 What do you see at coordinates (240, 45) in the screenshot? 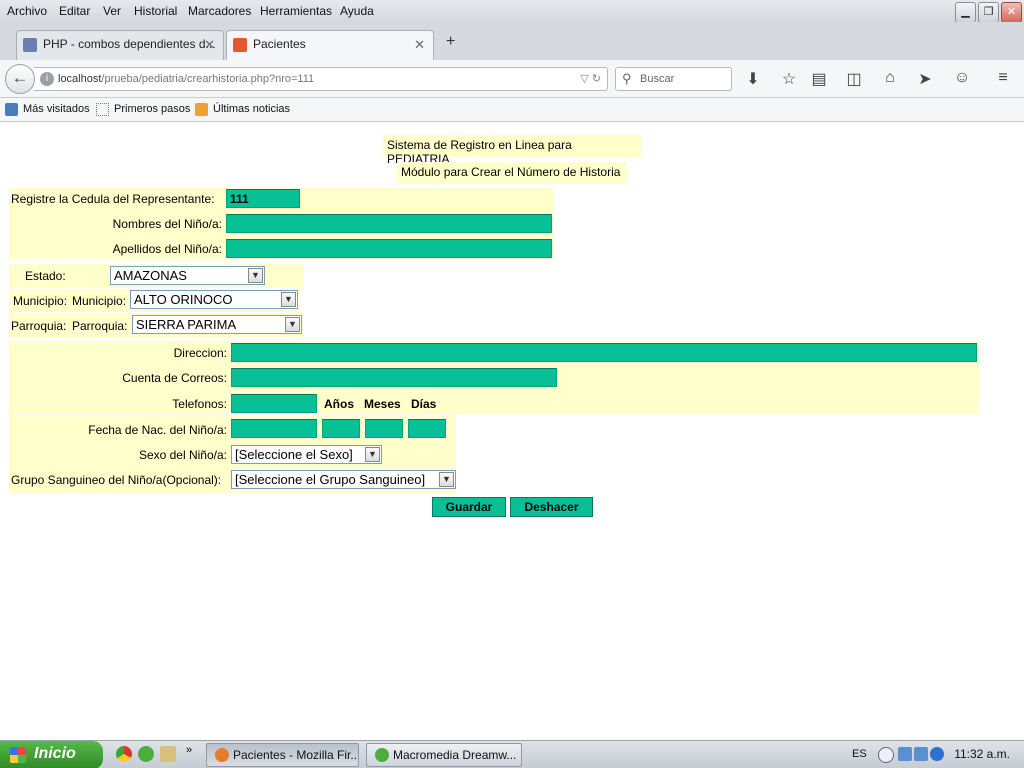
I see `page-icon` at bounding box center [240, 45].